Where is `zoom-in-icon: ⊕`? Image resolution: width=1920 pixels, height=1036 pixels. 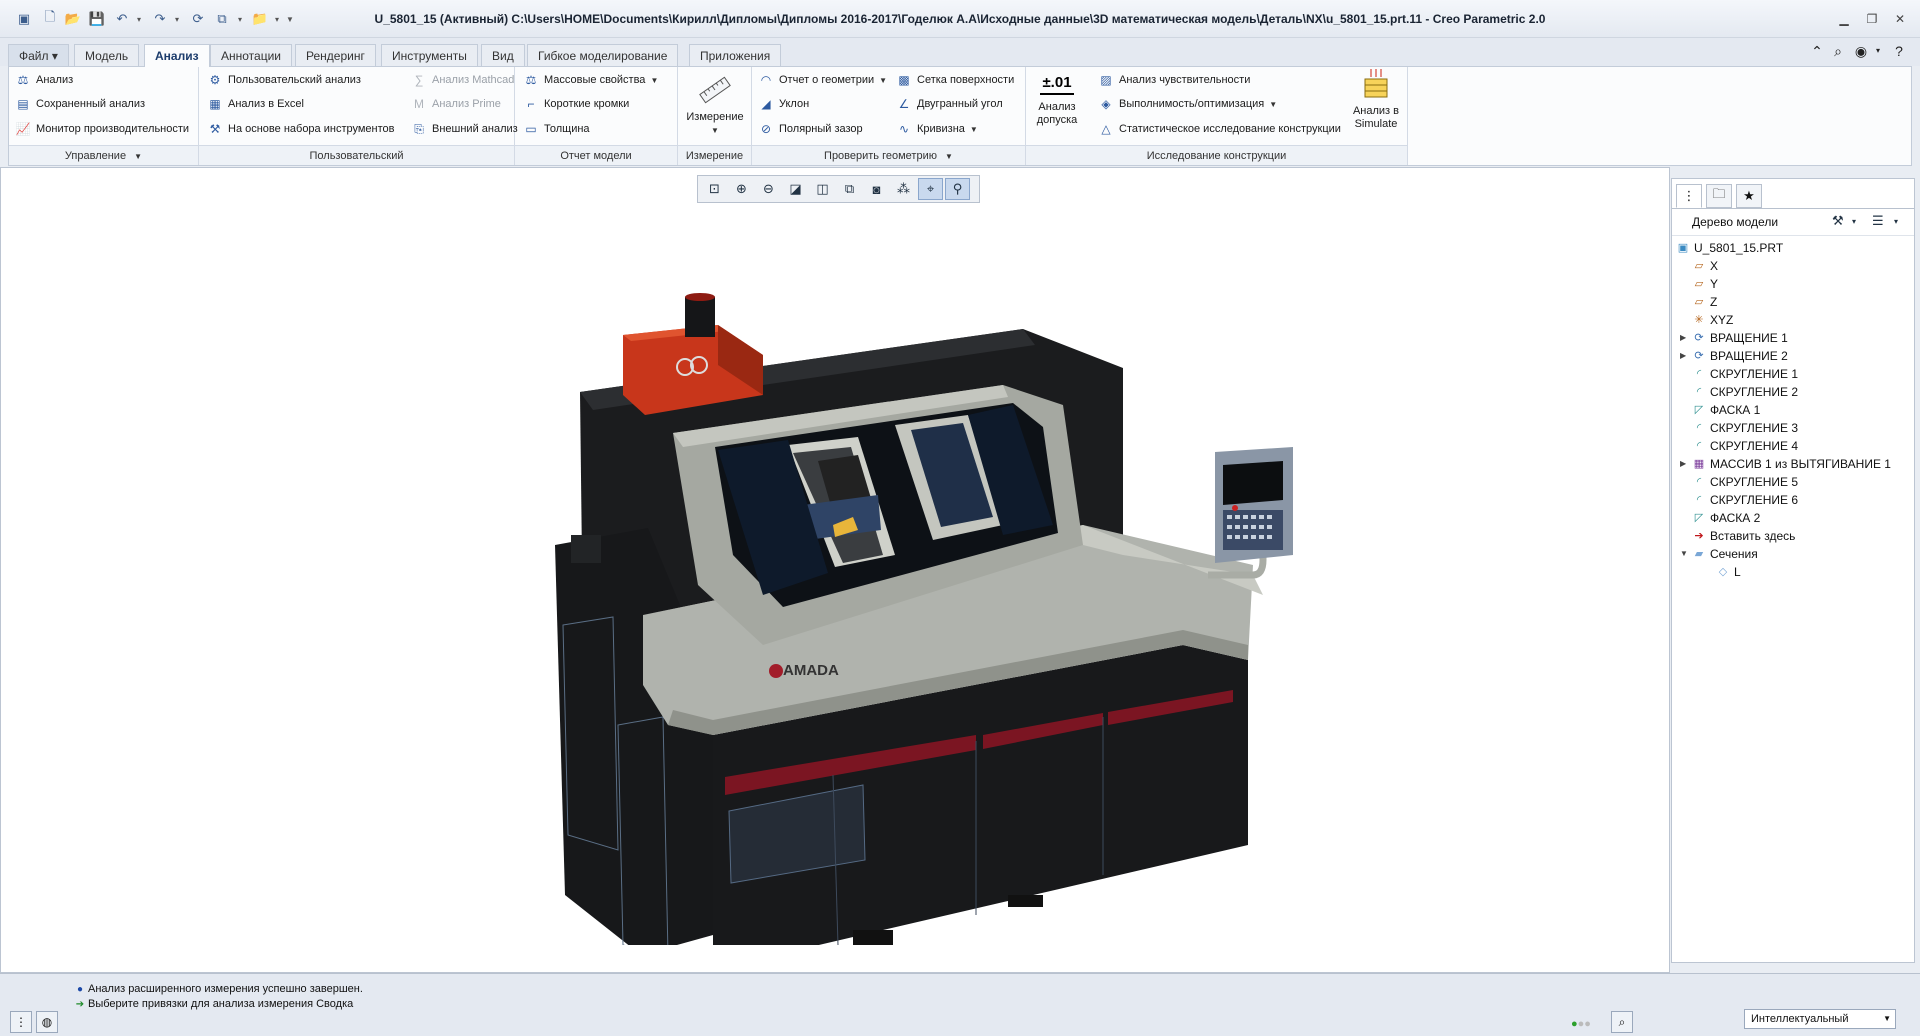 zoom-in-icon: ⊕ is located at coordinates (741, 189).